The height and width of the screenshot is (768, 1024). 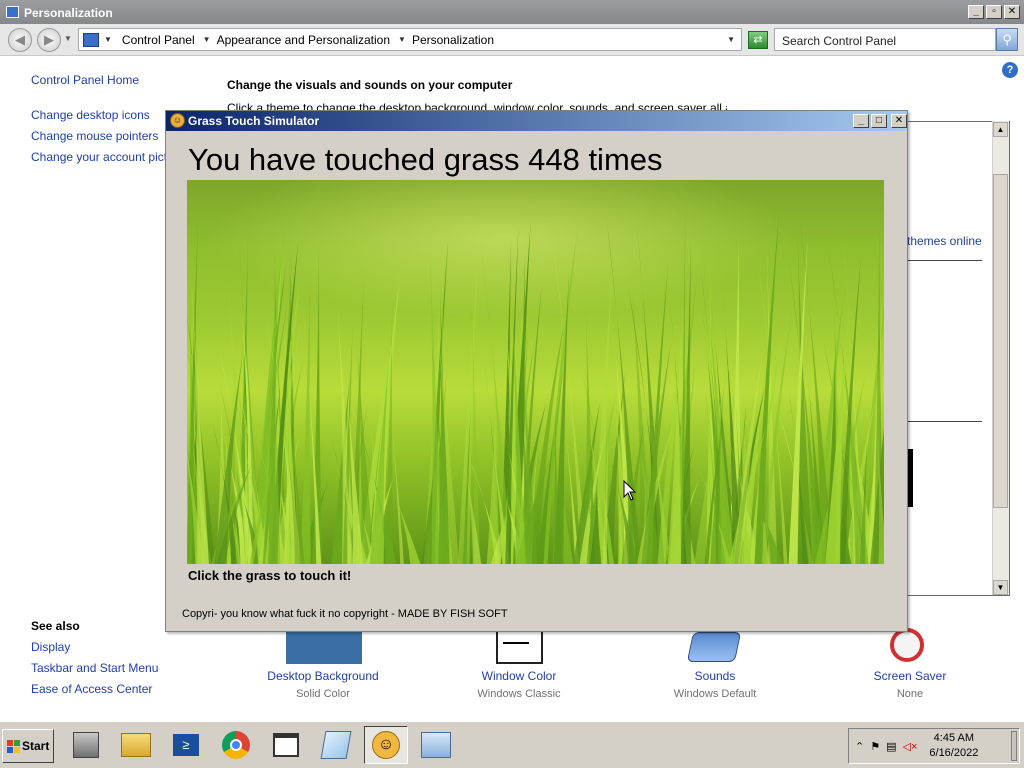 What do you see at coordinates (910, 684) in the screenshot?
I see `screen-saver-tile: Screen Saver None` at bounding box center [910, 684].